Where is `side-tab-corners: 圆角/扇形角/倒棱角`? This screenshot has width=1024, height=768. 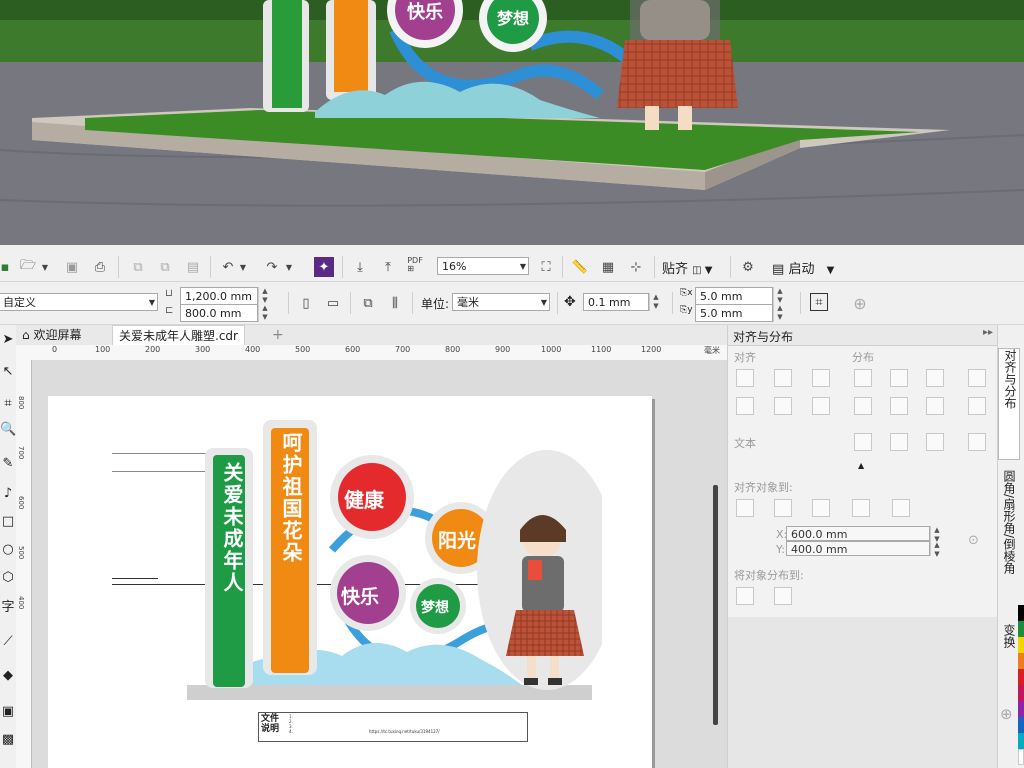 side-tab-corners: 圆角/扇形角/倒棱角 is located at coordinates (1008, 540).